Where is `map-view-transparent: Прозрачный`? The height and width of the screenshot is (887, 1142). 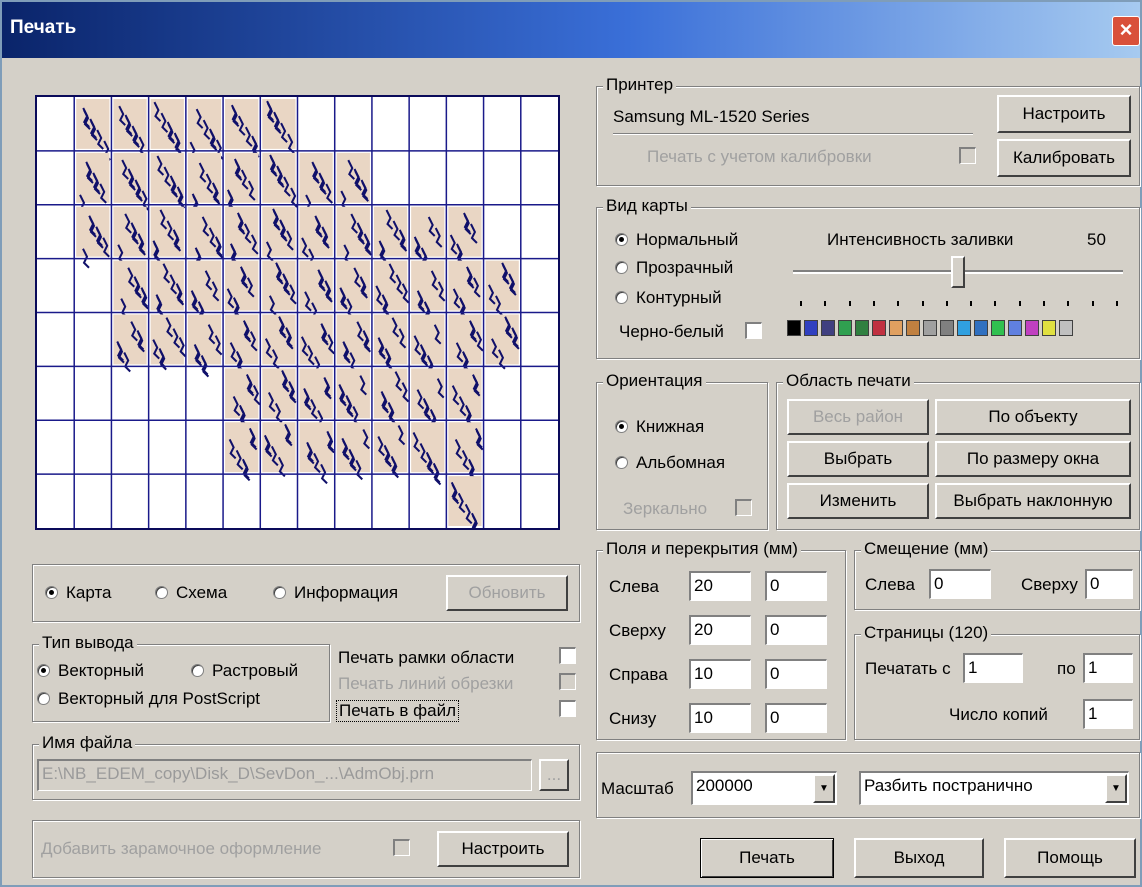
map-view-transparent: Прозрачный is located at coordinates (674, 268).